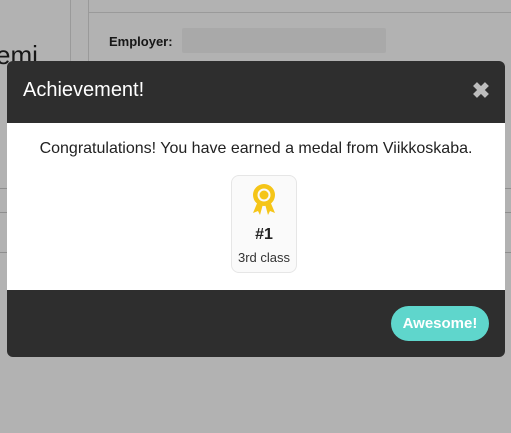 The image size is (511, 433). I want to click on medal-icon, so click(264, 199).